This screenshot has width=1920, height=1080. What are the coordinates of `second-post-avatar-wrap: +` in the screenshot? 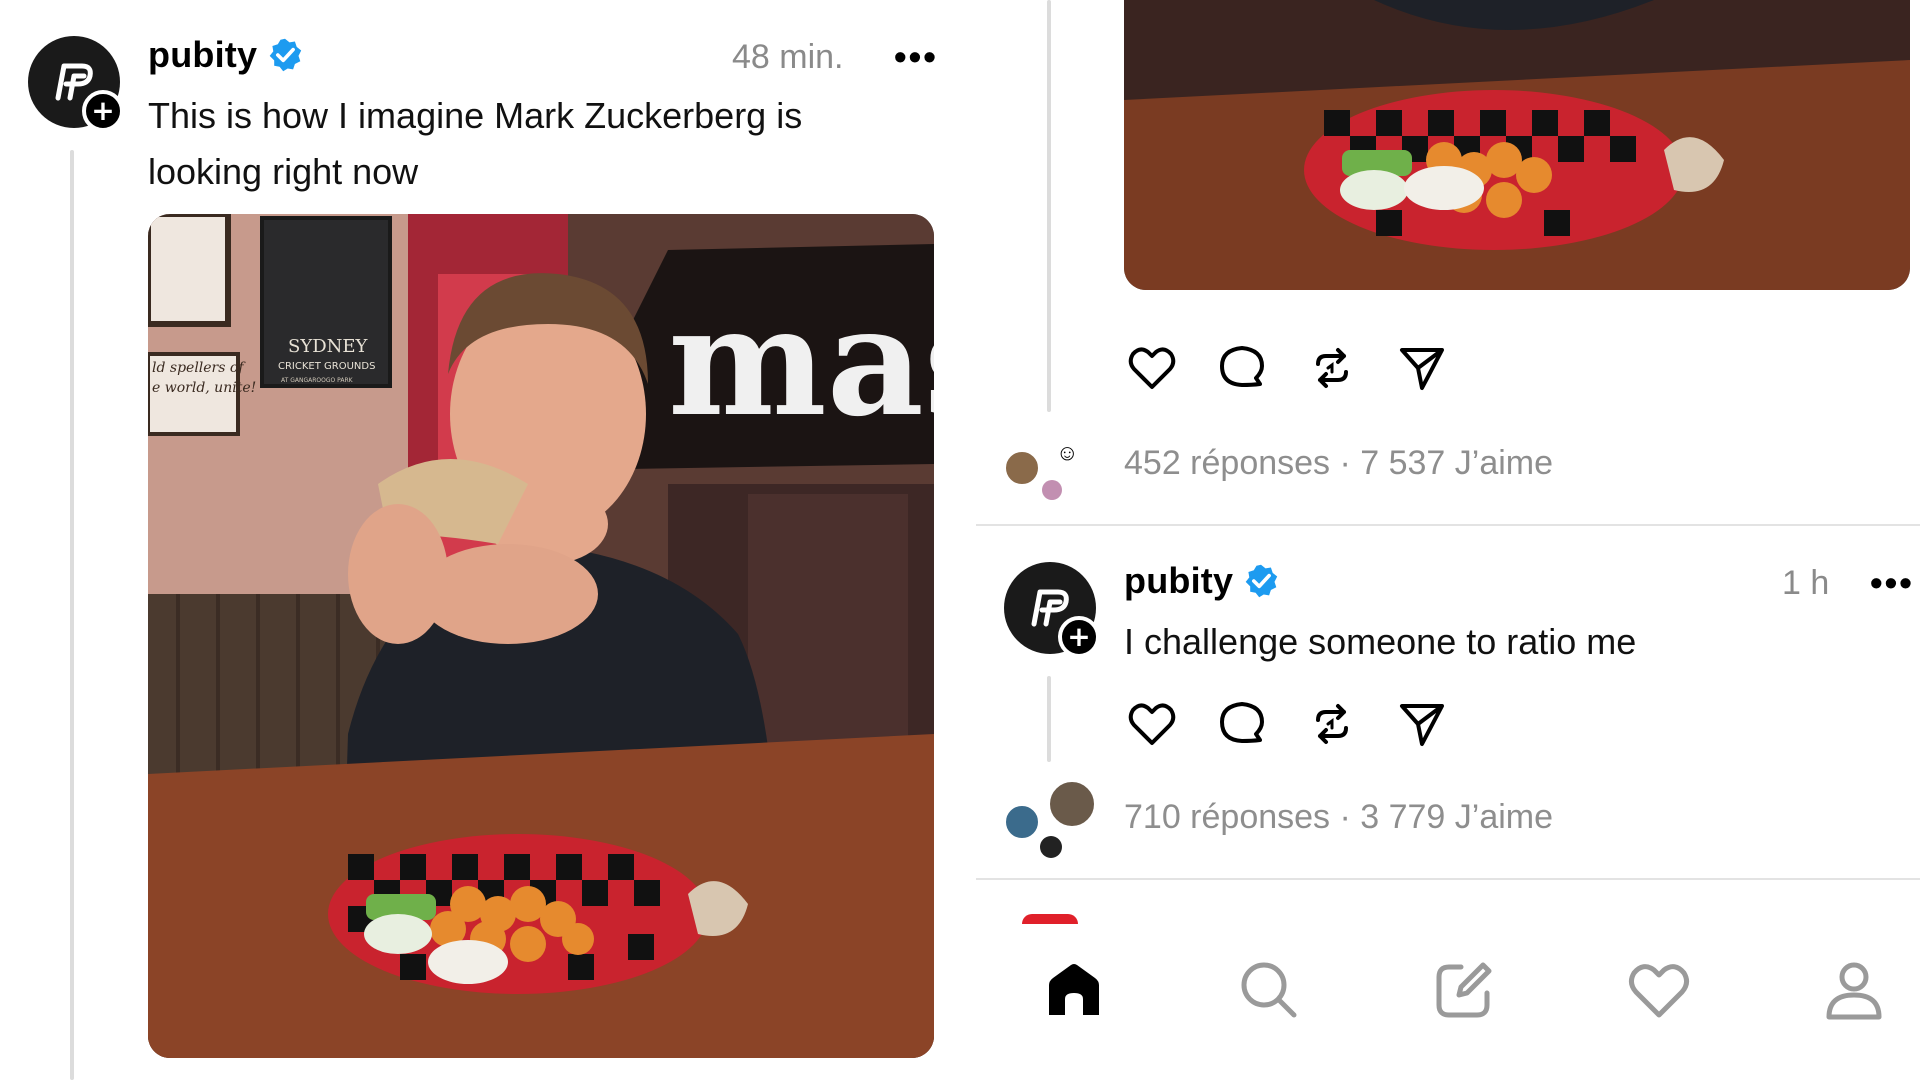 It's located at (1052, 610).